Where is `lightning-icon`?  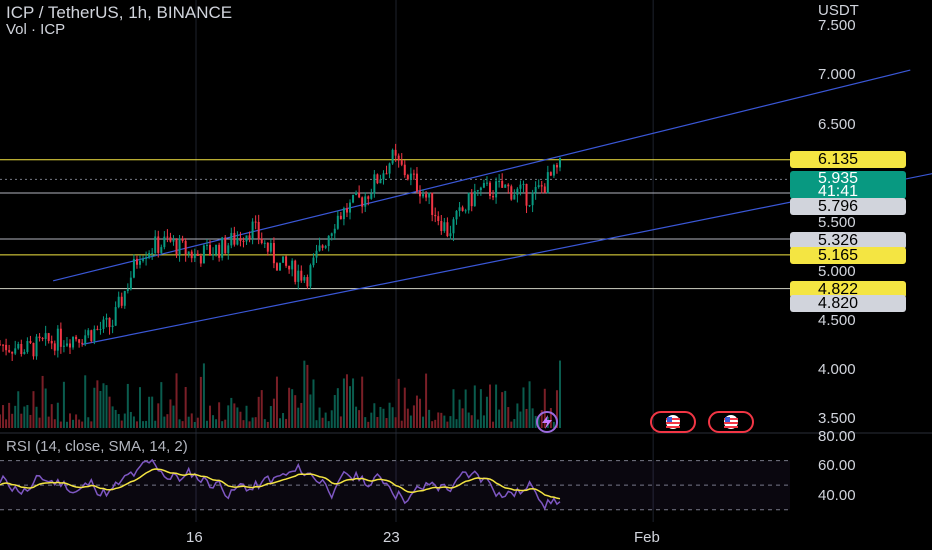
lightning-icon is located at coordinates (547, 422).